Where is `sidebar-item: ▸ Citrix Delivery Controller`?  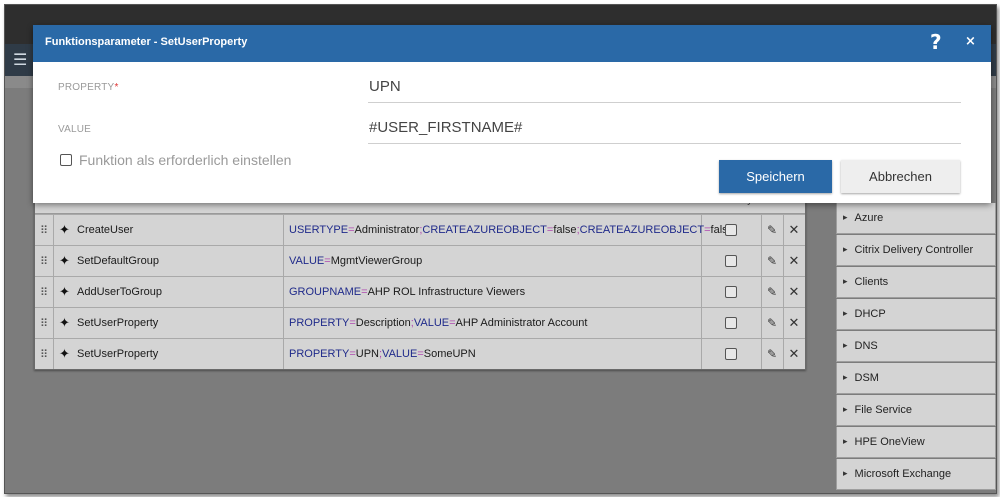 sidebar-item: ▸ Citrix Delivery Controller is located at coordinates (916, 250).